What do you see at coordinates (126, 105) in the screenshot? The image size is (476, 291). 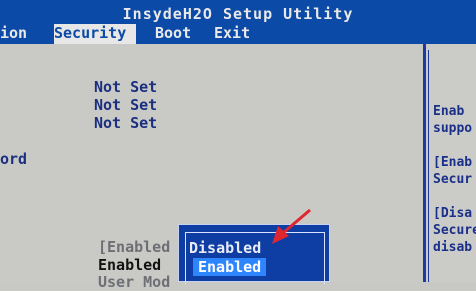 I see `user-password-status: Not Set` at bounding box center [126, 105].